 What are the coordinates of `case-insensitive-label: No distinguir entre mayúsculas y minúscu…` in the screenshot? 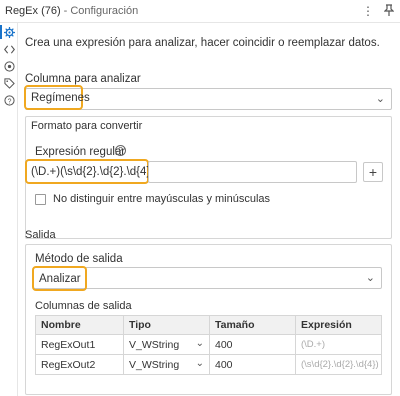 It's located at (162, 199).